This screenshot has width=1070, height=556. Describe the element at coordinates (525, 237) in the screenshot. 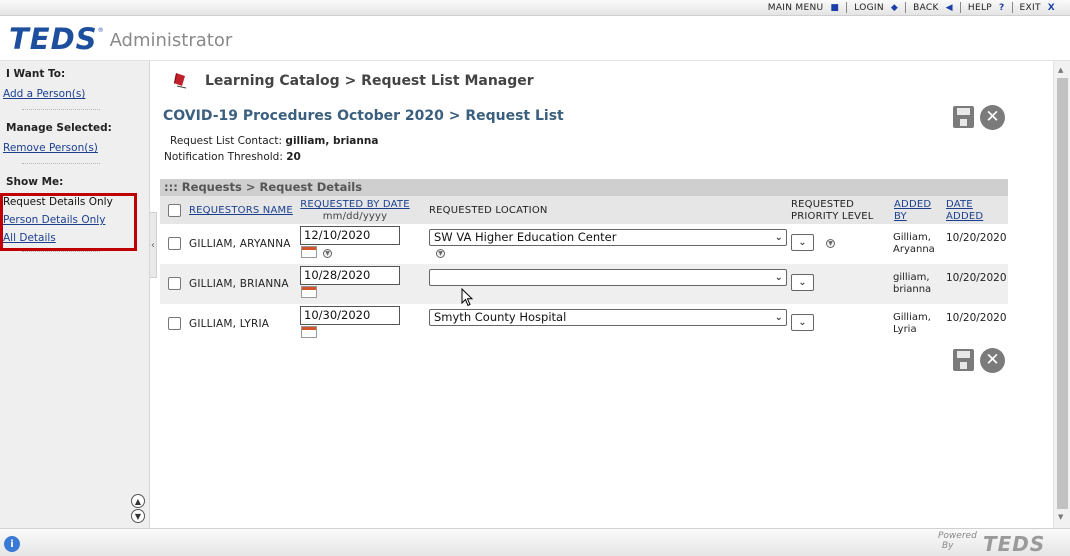

I see `location-value: SW VA Higher Education Center` at that location.